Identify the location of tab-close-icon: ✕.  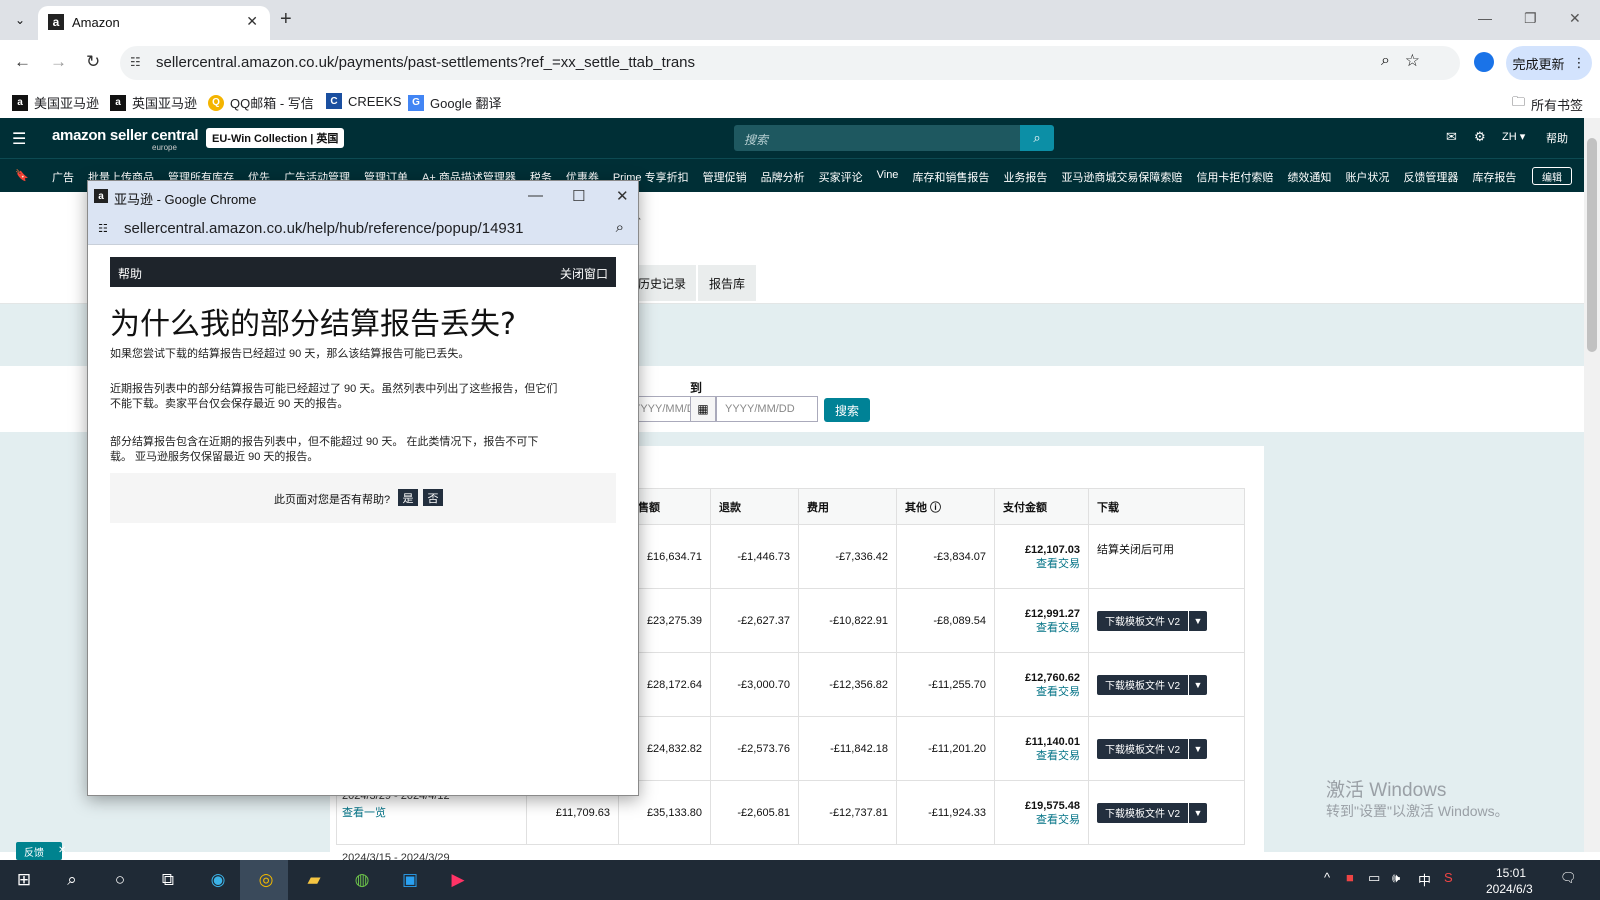
(252, 21).